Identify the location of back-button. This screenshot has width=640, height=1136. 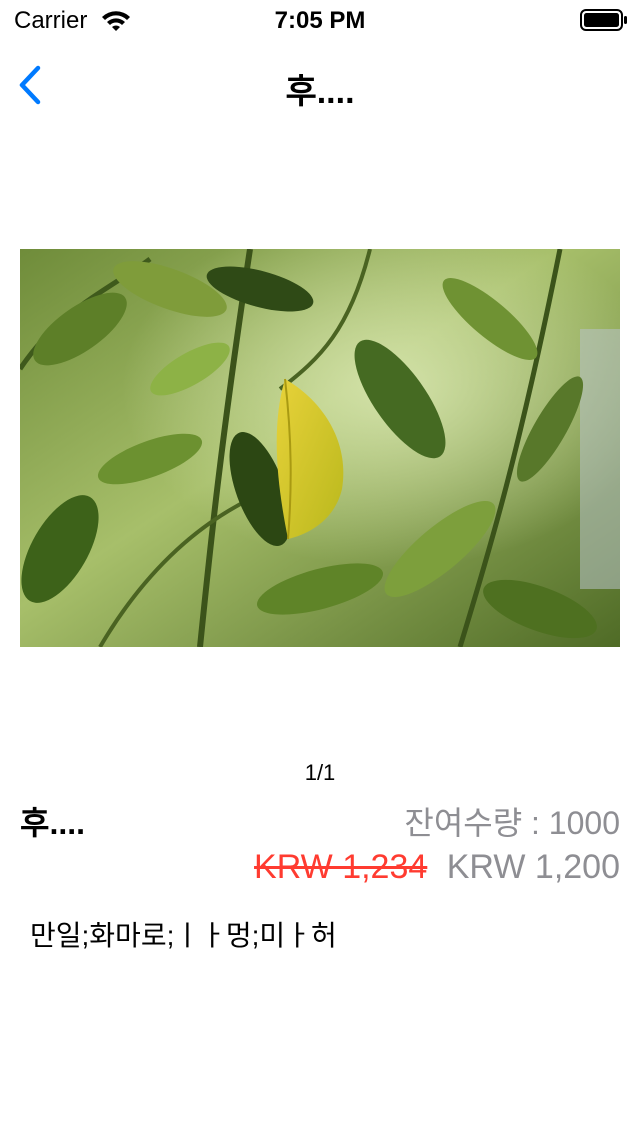
(32, 85).